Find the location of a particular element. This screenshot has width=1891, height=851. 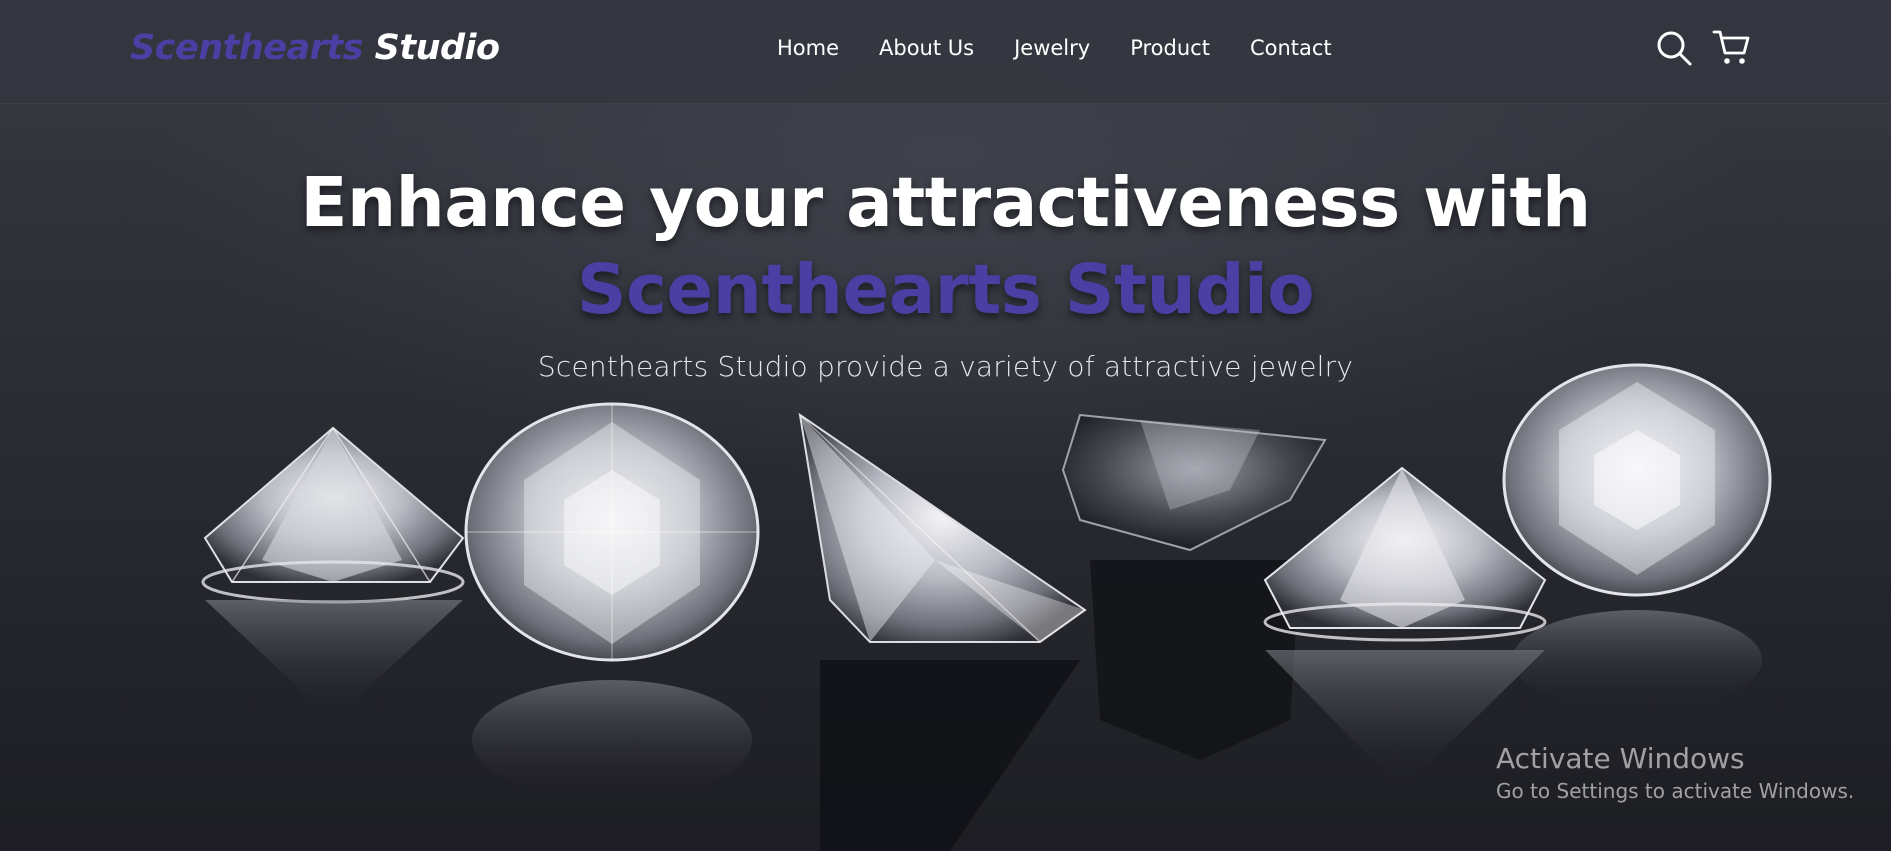

nav-link-jewelry: Jewelry is located at coordinates (1052, 48).